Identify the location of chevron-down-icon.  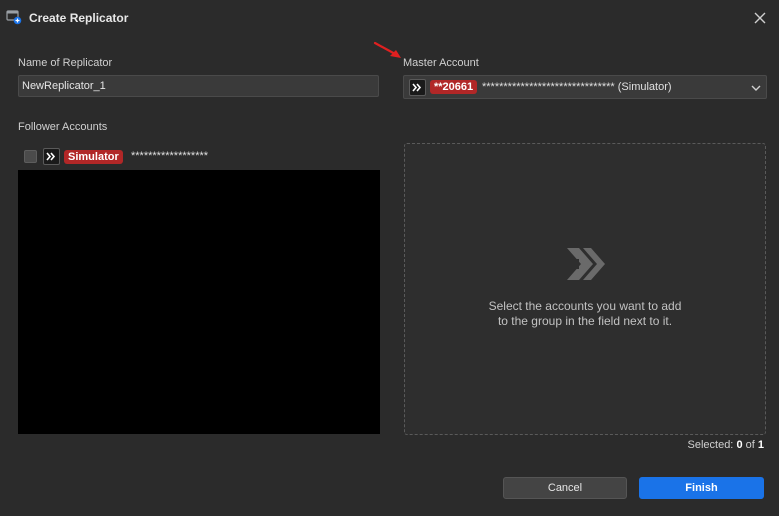
(756, 87).